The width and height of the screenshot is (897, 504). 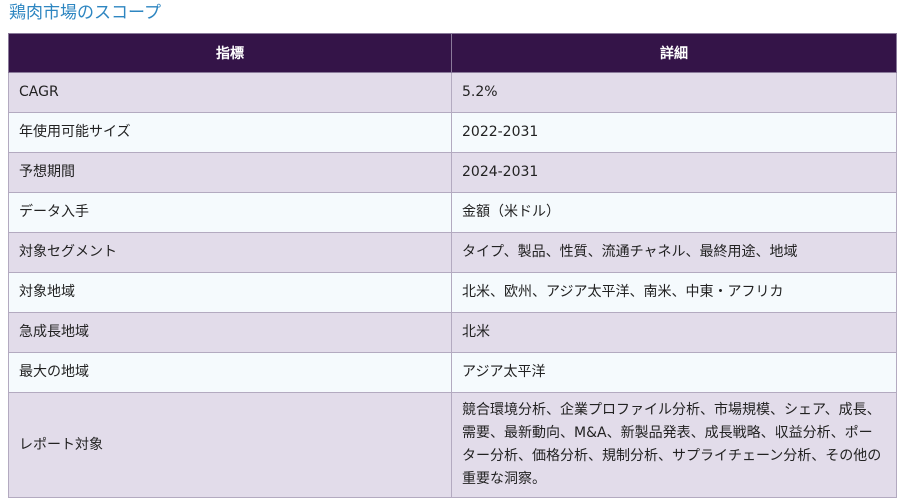 What do you see at coordinates (230, 292) in the screenshot?
I see `row-label-regions: 対象地域` at bounding box center [230, 292].